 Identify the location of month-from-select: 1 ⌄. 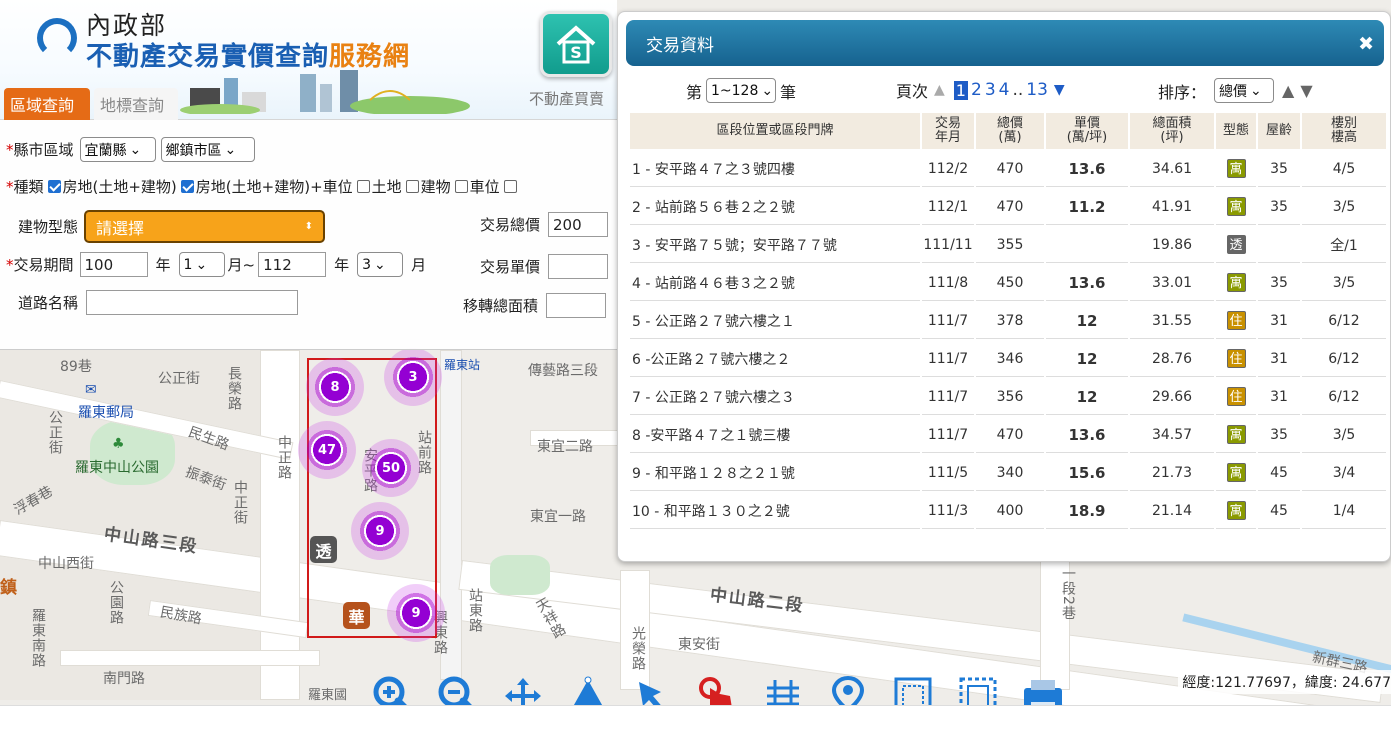
(201, 264).